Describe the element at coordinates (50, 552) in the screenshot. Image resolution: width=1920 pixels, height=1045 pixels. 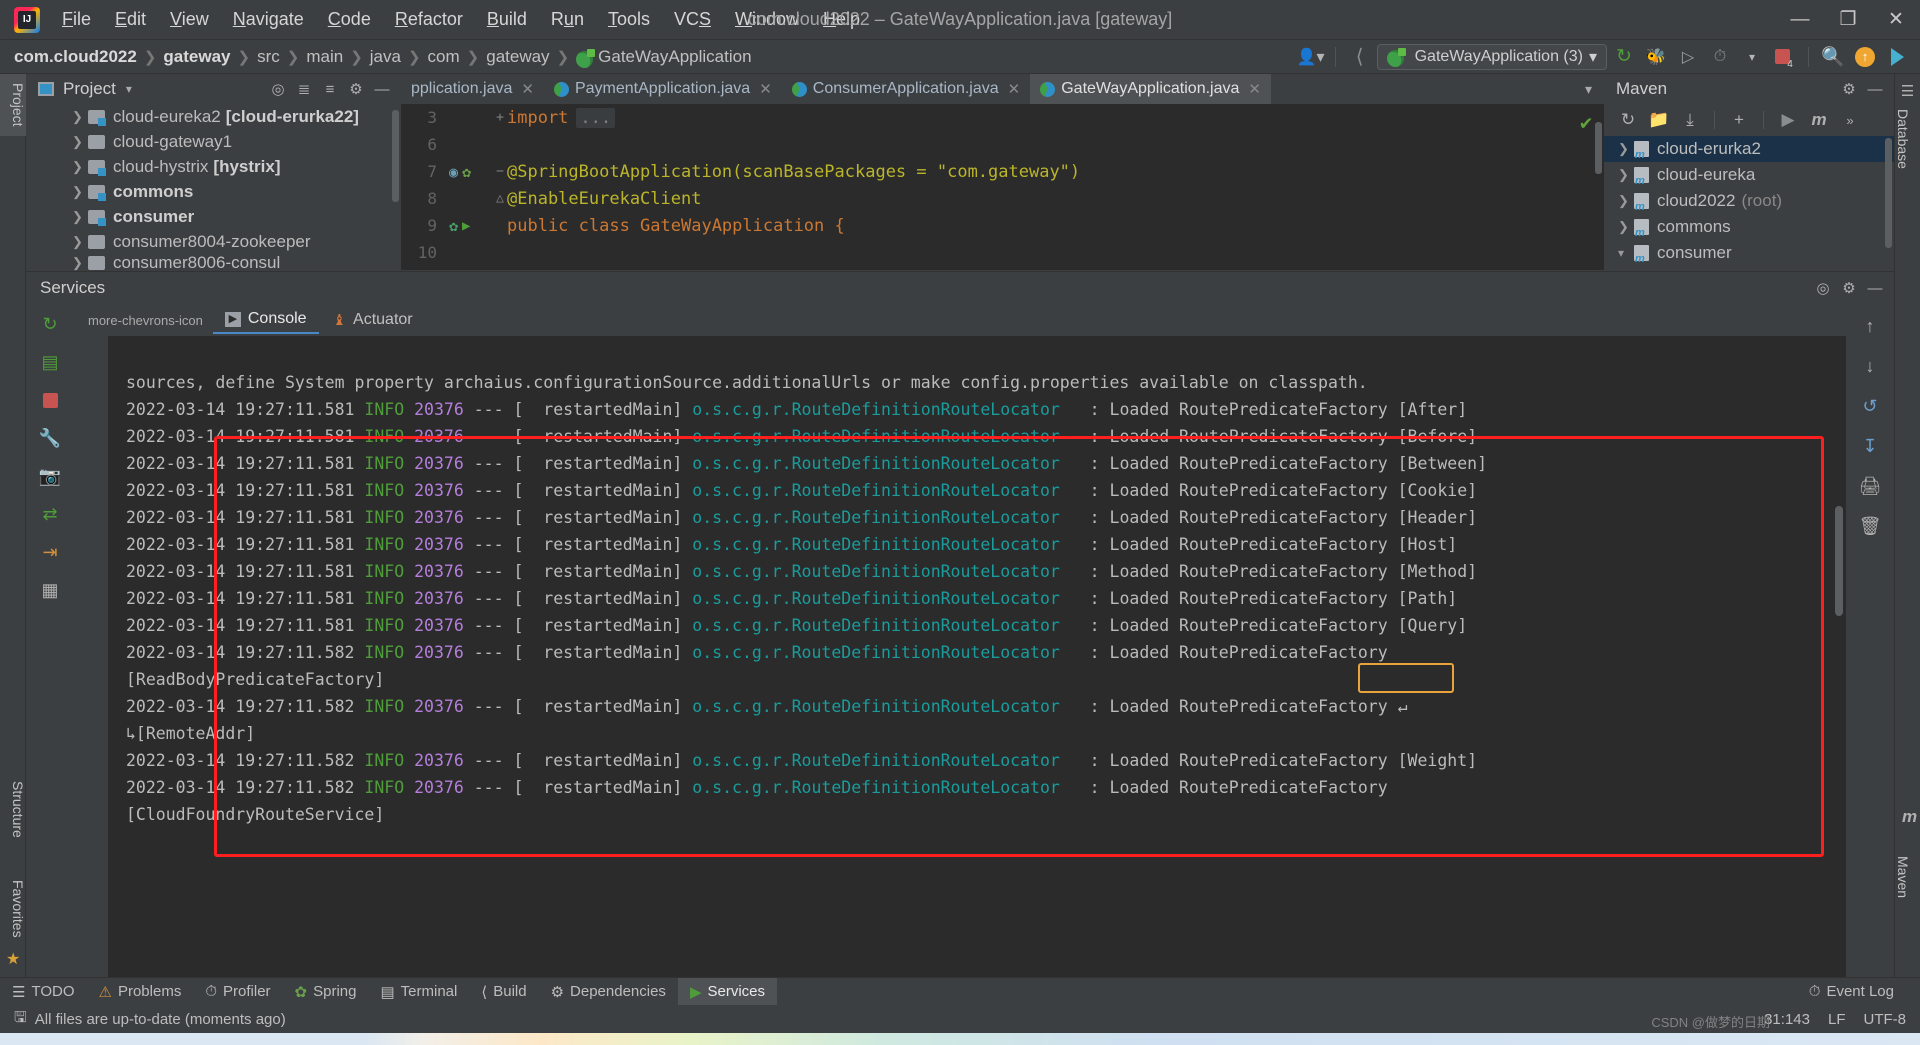
I see `exit-icon: ⇥` at that location.